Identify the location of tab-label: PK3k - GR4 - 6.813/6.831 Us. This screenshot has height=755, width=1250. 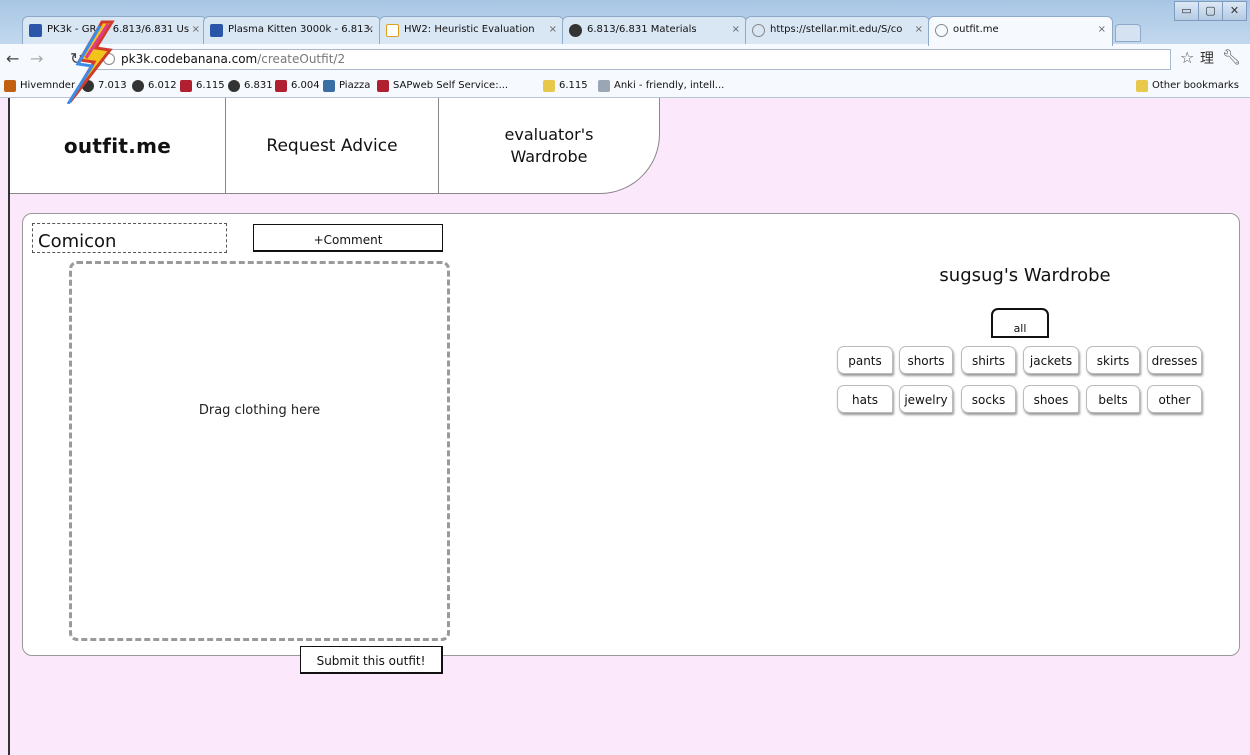
(118, 29).